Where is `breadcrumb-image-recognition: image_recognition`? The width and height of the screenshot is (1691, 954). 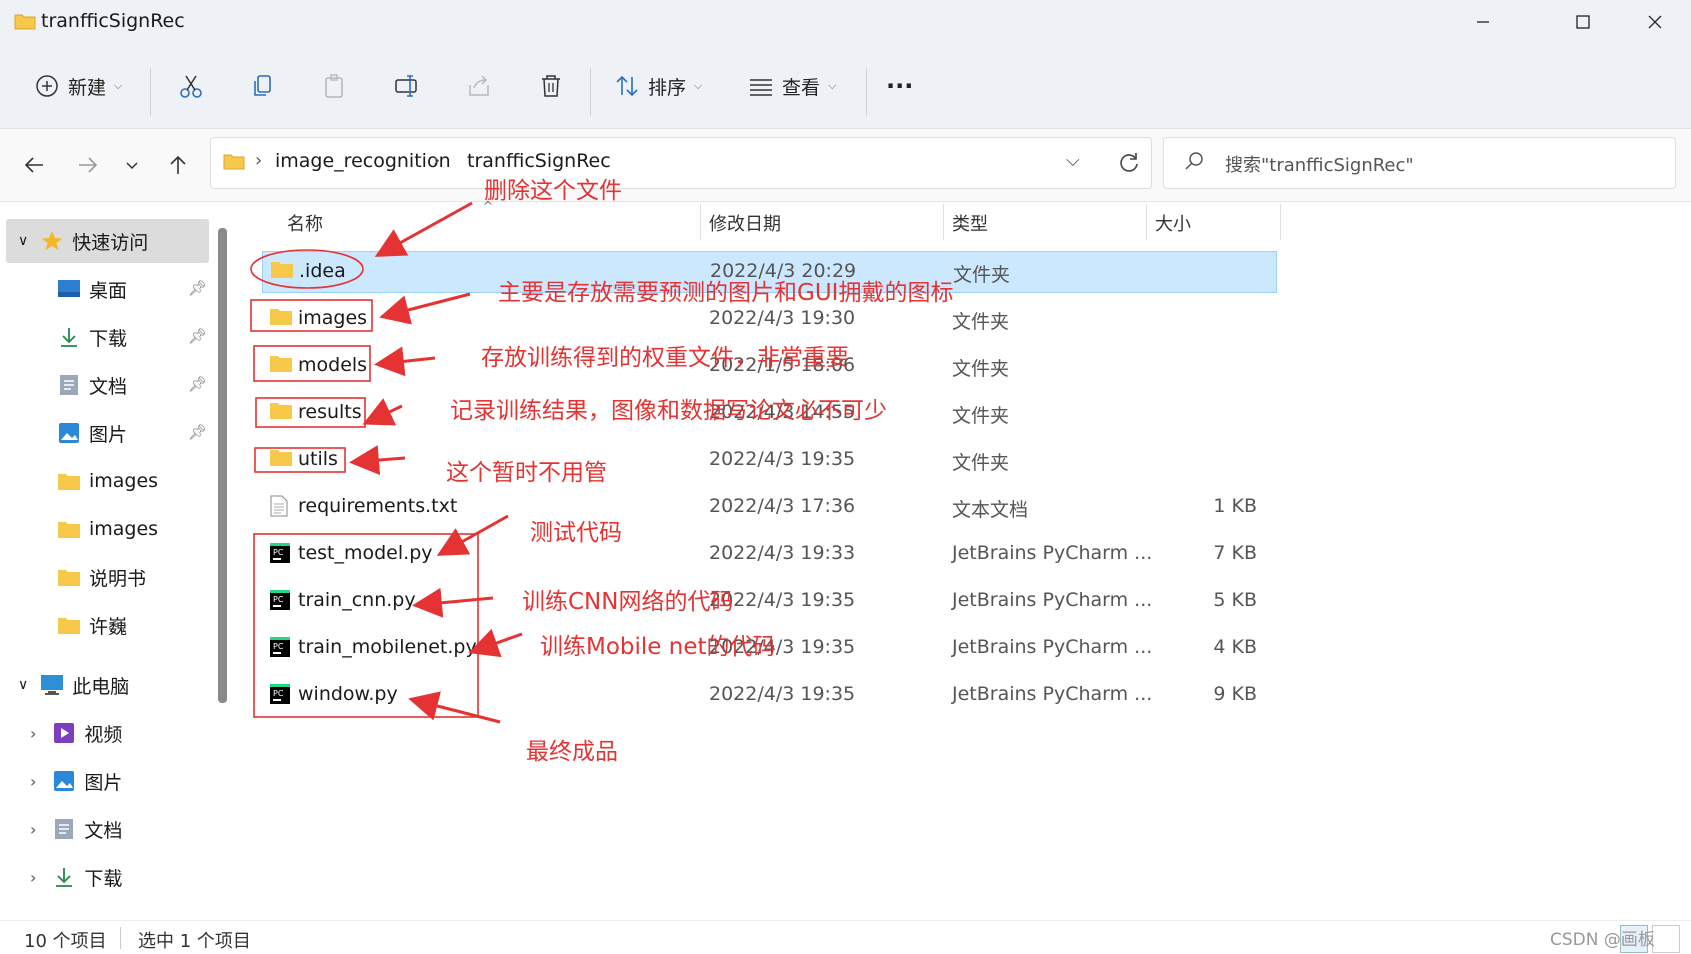
breadcrumb-image-recognition: image_recognition is located at coordinates (363, 161).